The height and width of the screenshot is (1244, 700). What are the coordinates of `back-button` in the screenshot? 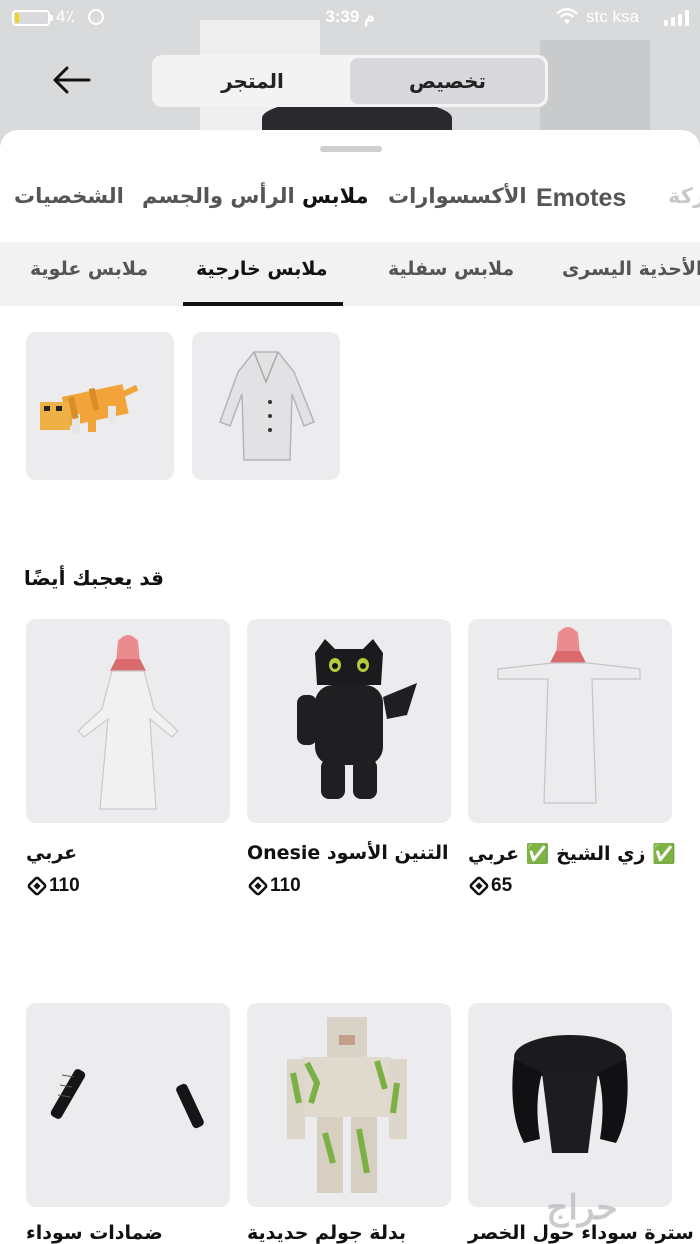 It's located at (71, 80).